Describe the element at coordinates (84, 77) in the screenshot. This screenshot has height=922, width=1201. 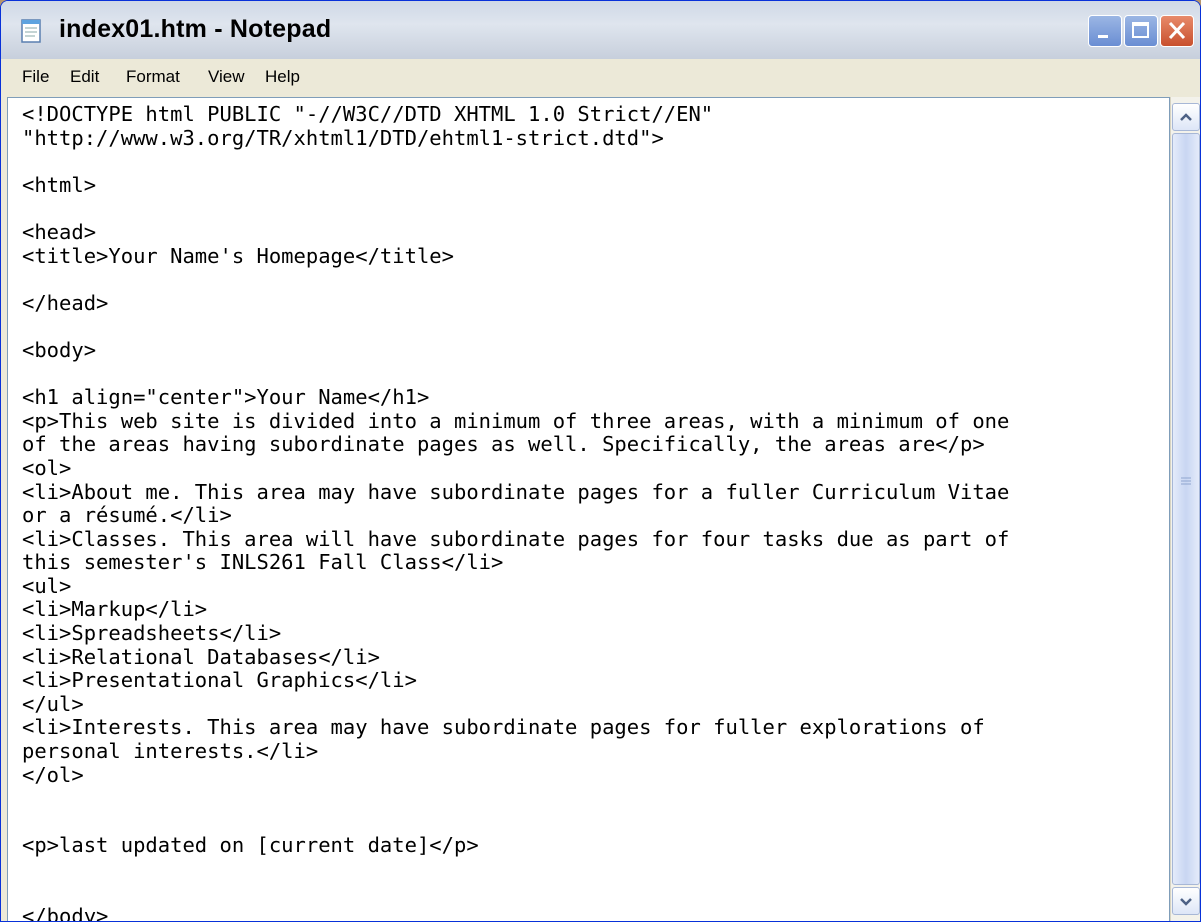
I see `menu-edit: Edit` at that location.